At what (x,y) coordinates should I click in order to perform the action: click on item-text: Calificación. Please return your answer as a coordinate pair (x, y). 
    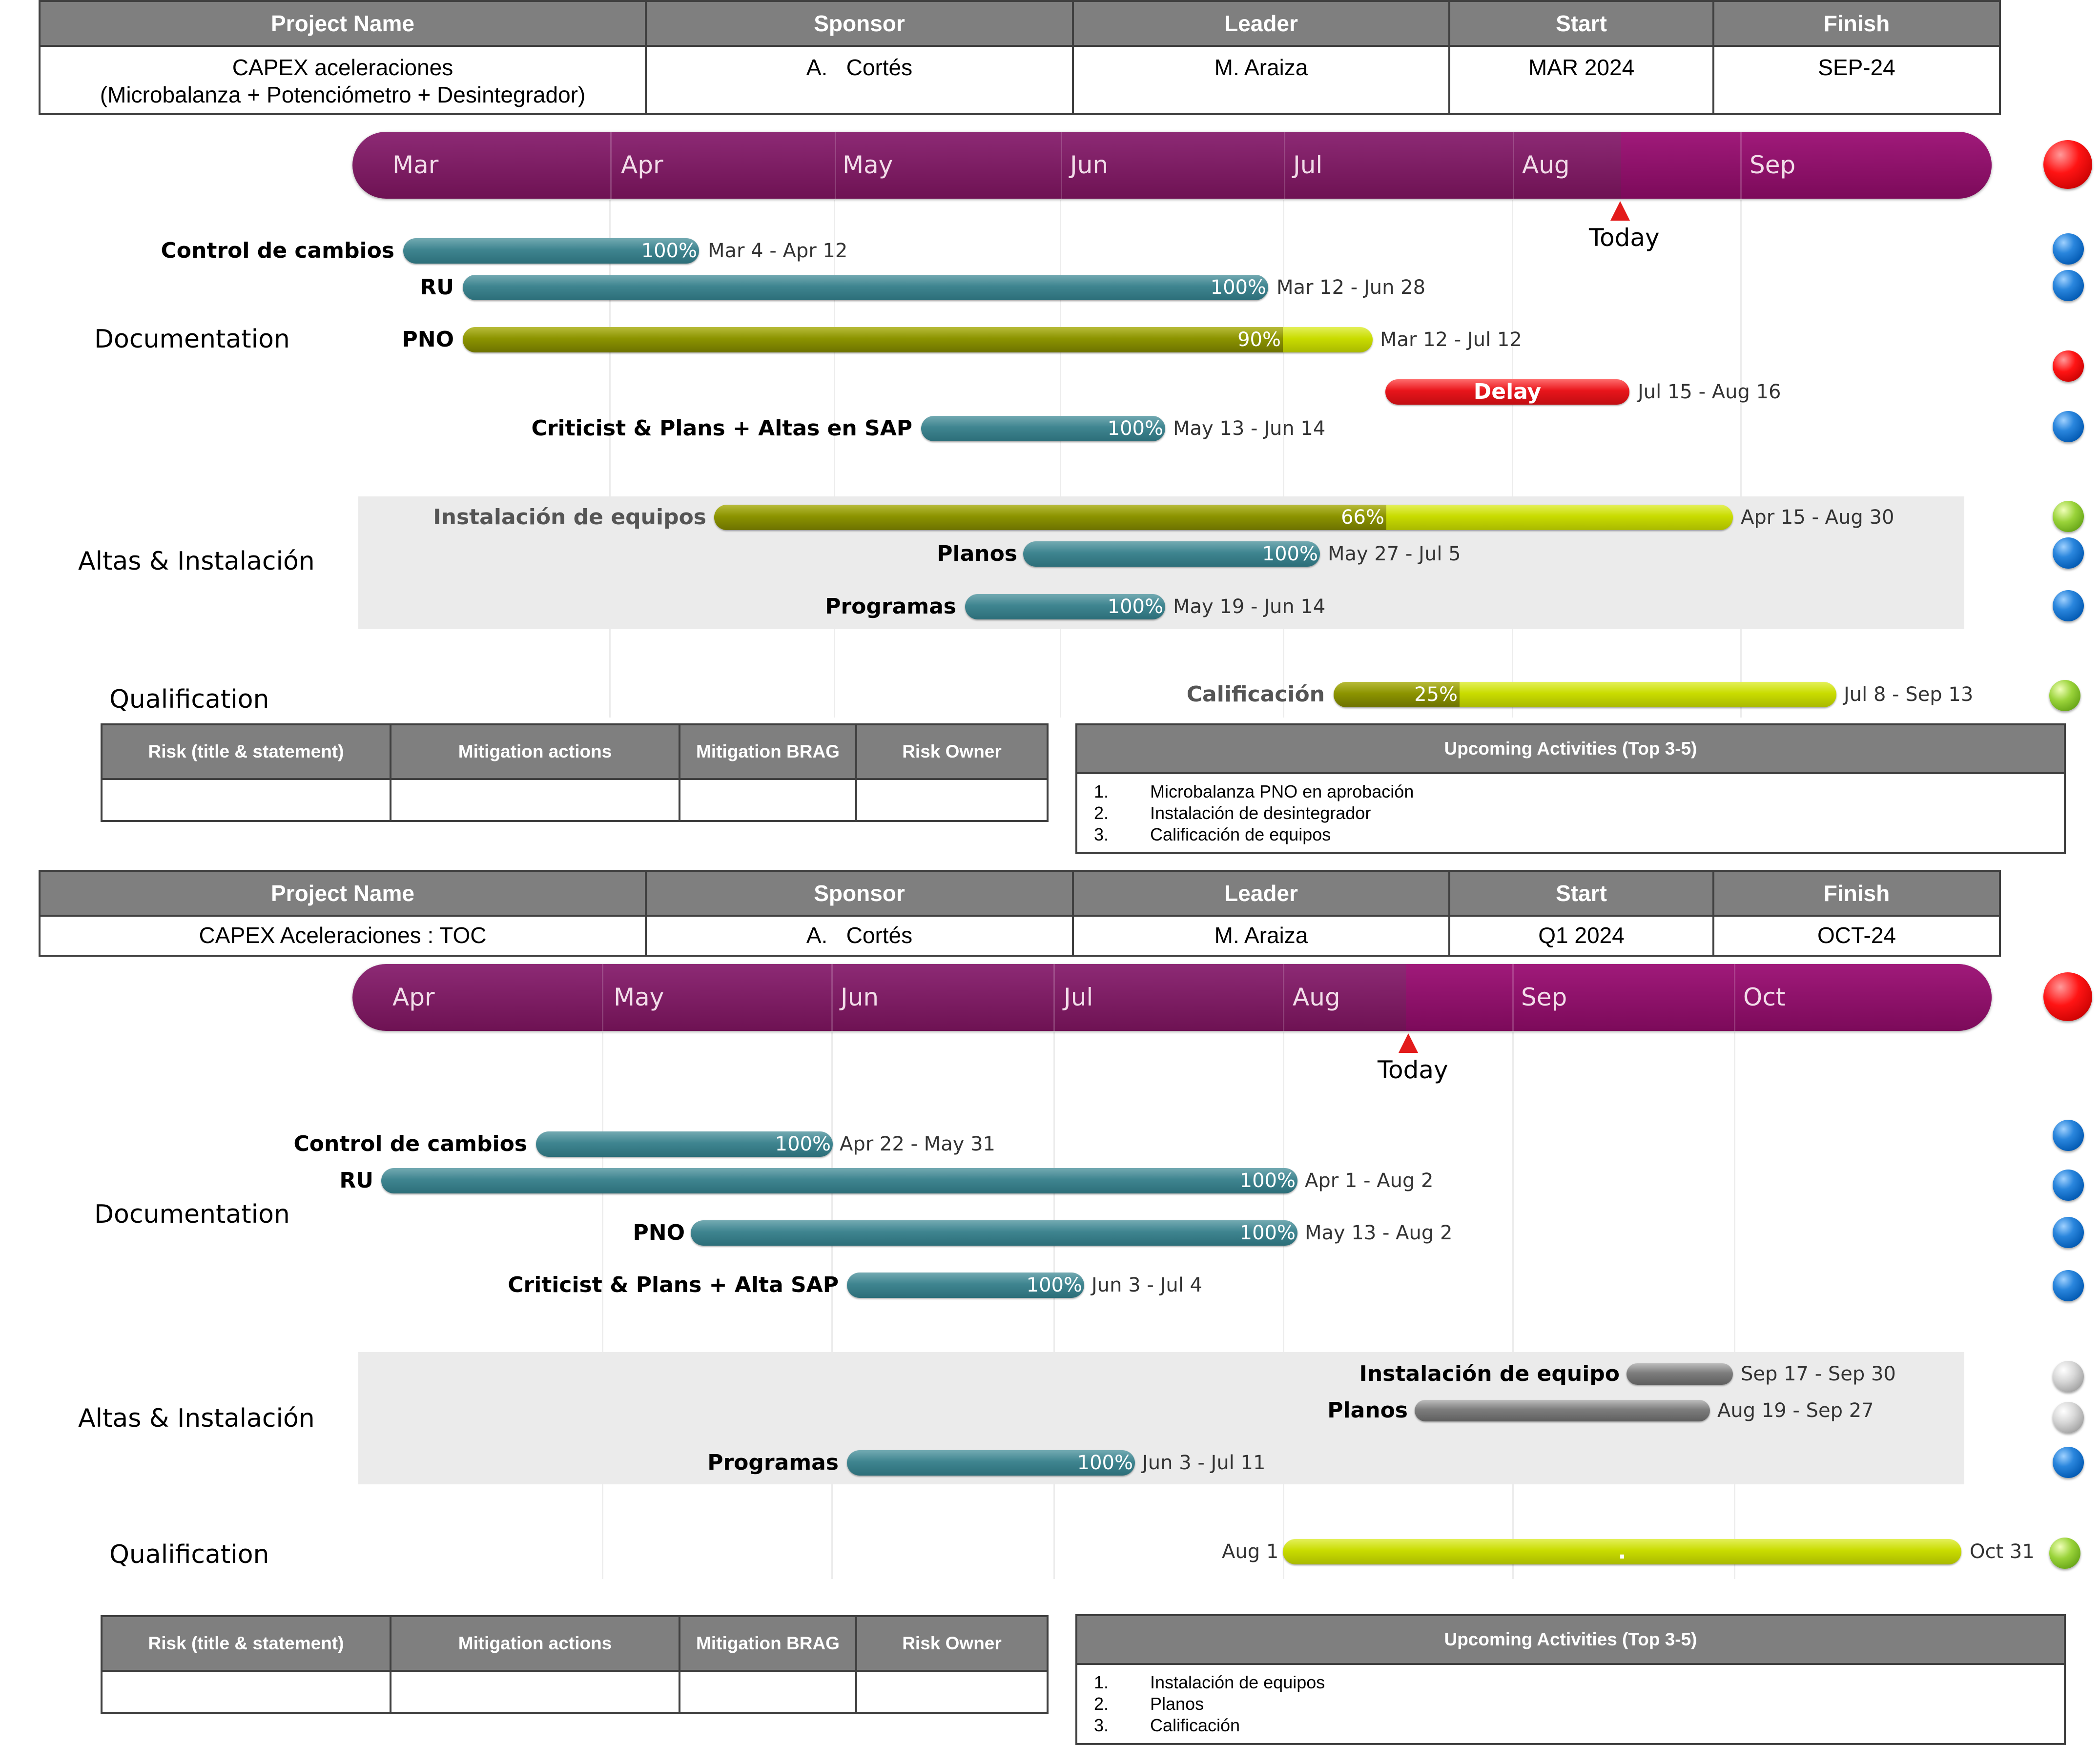
    Looking at the image, I should click on (1195, 1725).